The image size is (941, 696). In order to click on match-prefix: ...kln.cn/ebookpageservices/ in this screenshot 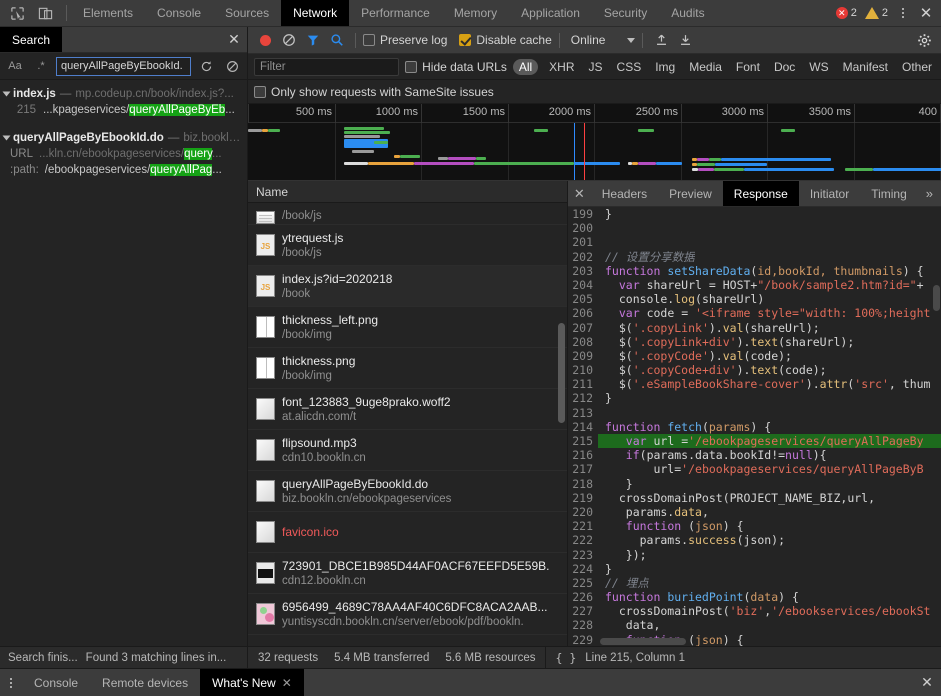, I will do `click(112, 154)`.